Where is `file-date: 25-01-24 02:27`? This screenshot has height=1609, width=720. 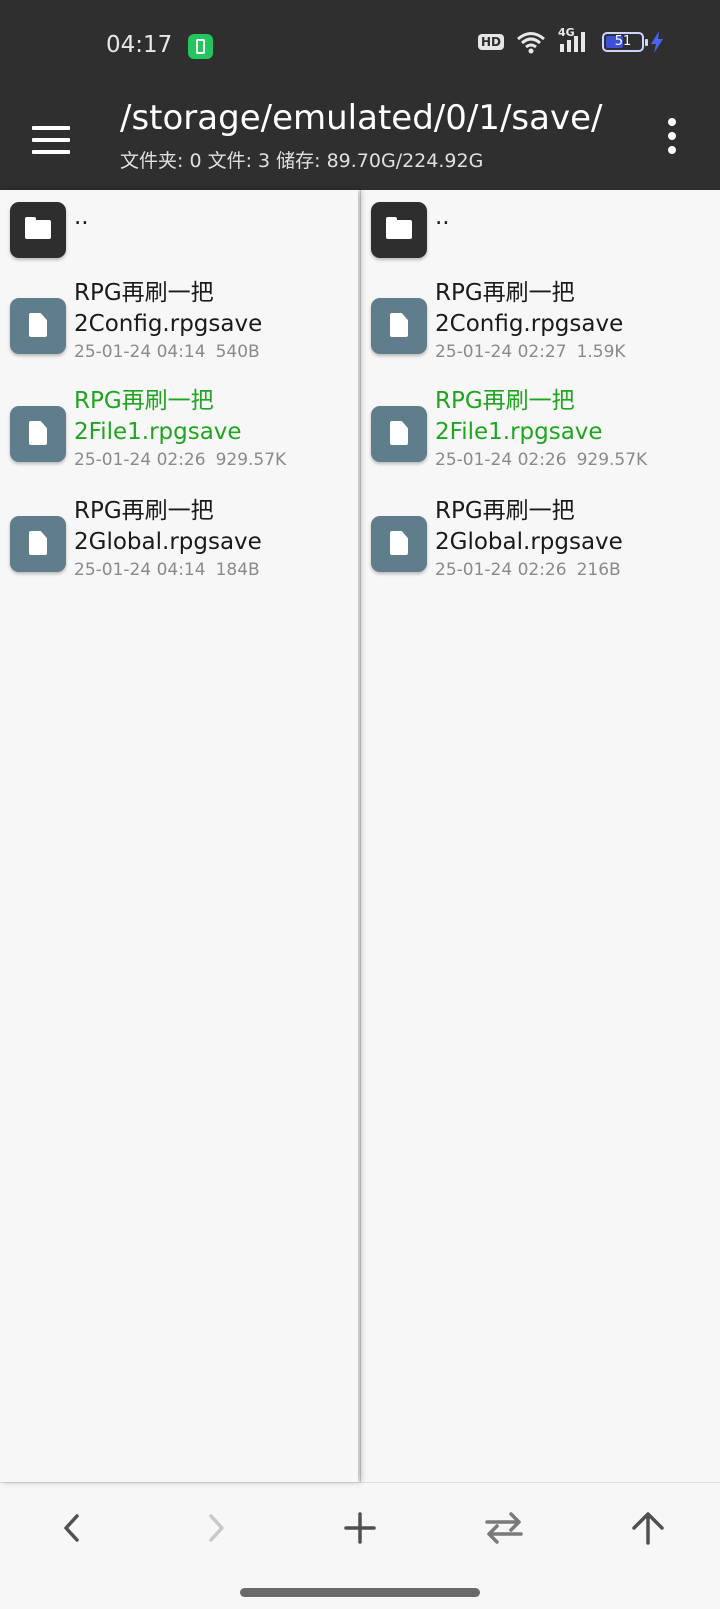 file-date: 25-01-24 02:27 is located at coordinates (501, 352).